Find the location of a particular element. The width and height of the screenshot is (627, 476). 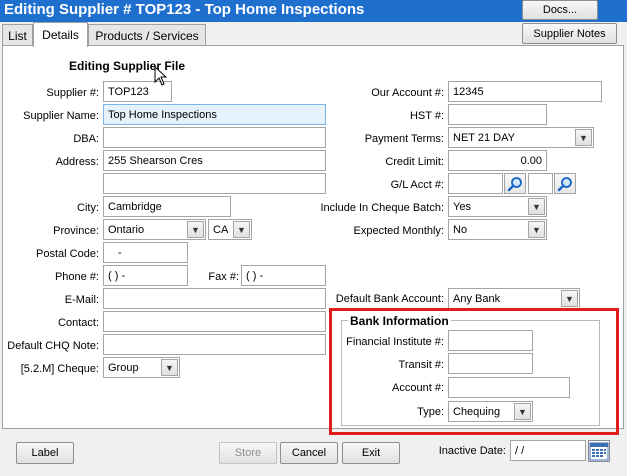

tab-details: Details is located at coordinates (60, 34).